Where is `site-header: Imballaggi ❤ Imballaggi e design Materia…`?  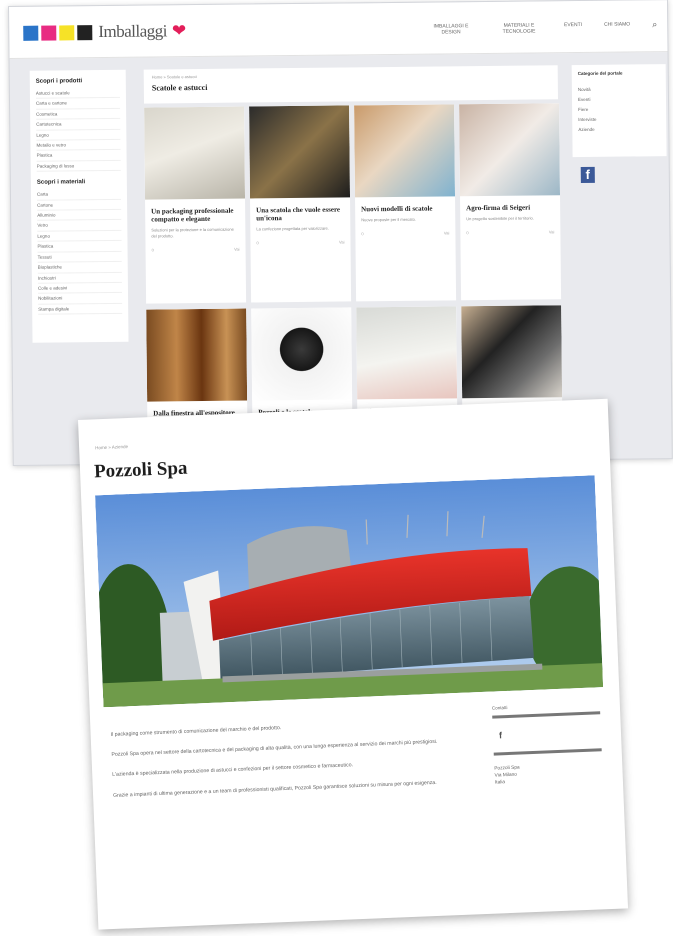 site-header: Imballaggi ❤ Imballaggi e design Materia… is located at coordinates (338, 29).